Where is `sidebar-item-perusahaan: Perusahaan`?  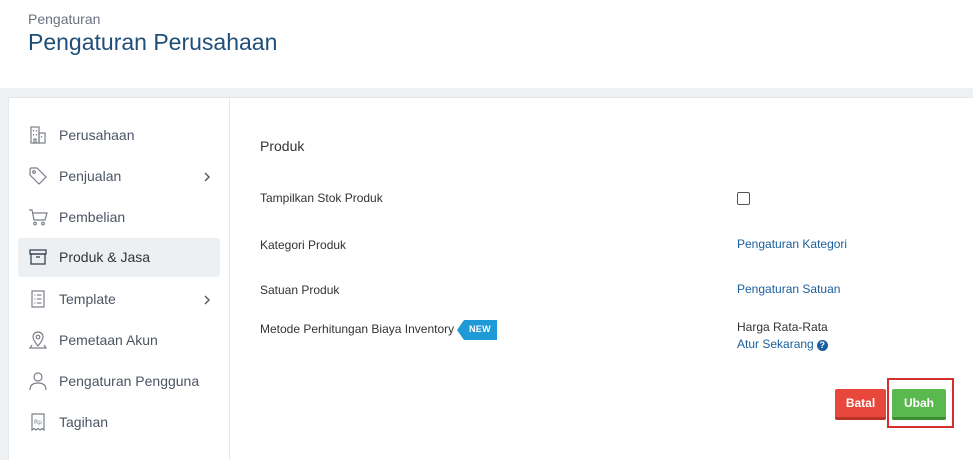 sidebar-item-perusahaan: Perusahaan is located at coordinates (119, 135).